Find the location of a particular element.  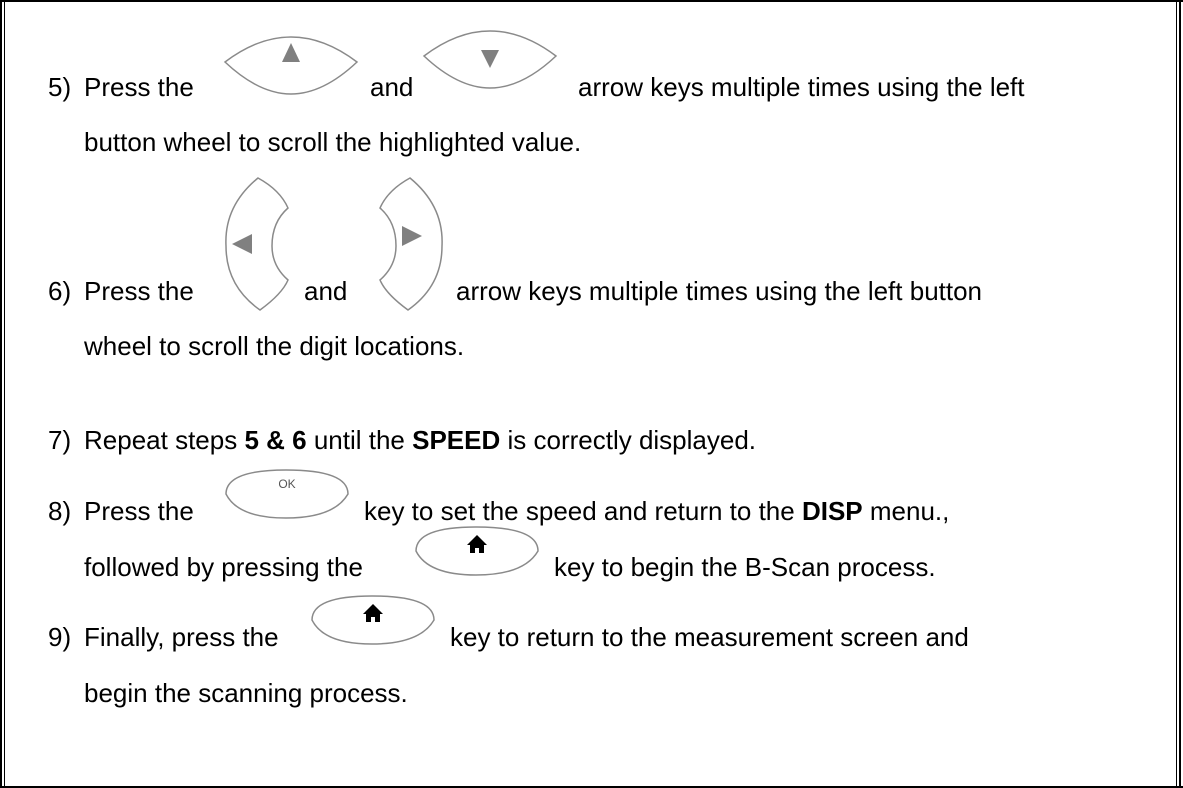

left-border is located at coordinates (1, 394).